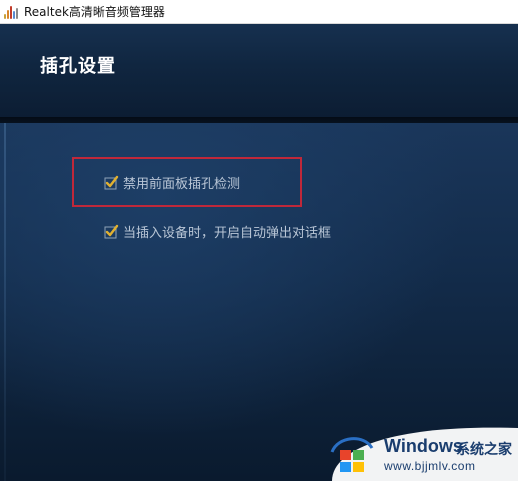  I want to click on window-titlebar: Realtek高清晰音频管理器, so click(259, 12).